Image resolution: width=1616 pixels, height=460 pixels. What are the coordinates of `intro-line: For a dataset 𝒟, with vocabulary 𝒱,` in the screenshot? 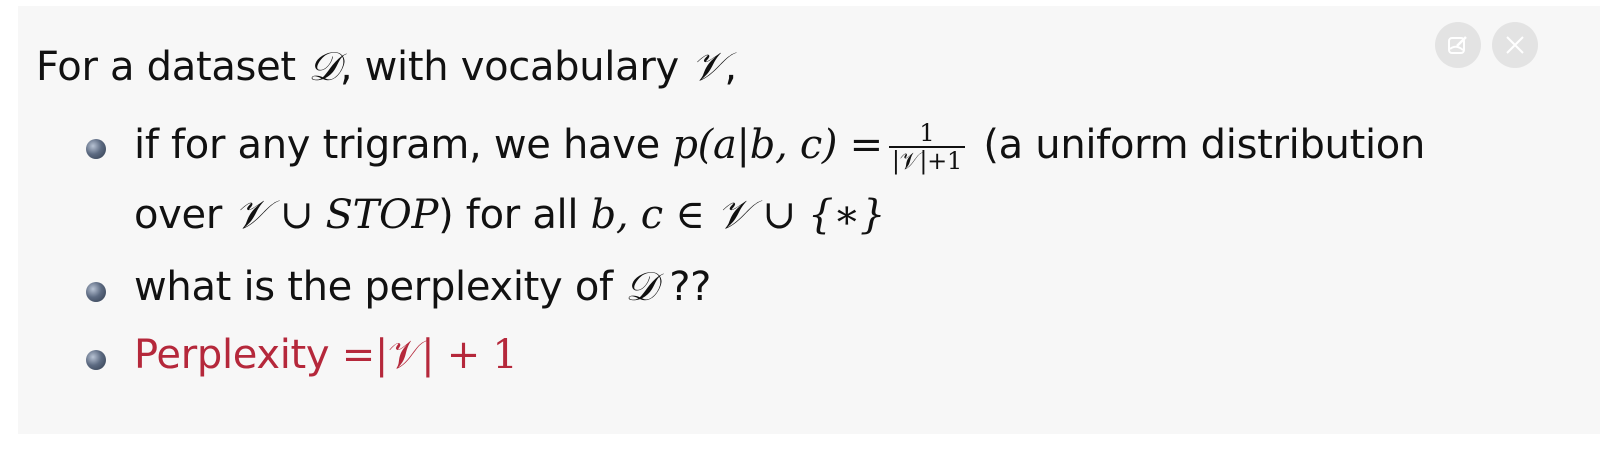 It's located at (386, 67).